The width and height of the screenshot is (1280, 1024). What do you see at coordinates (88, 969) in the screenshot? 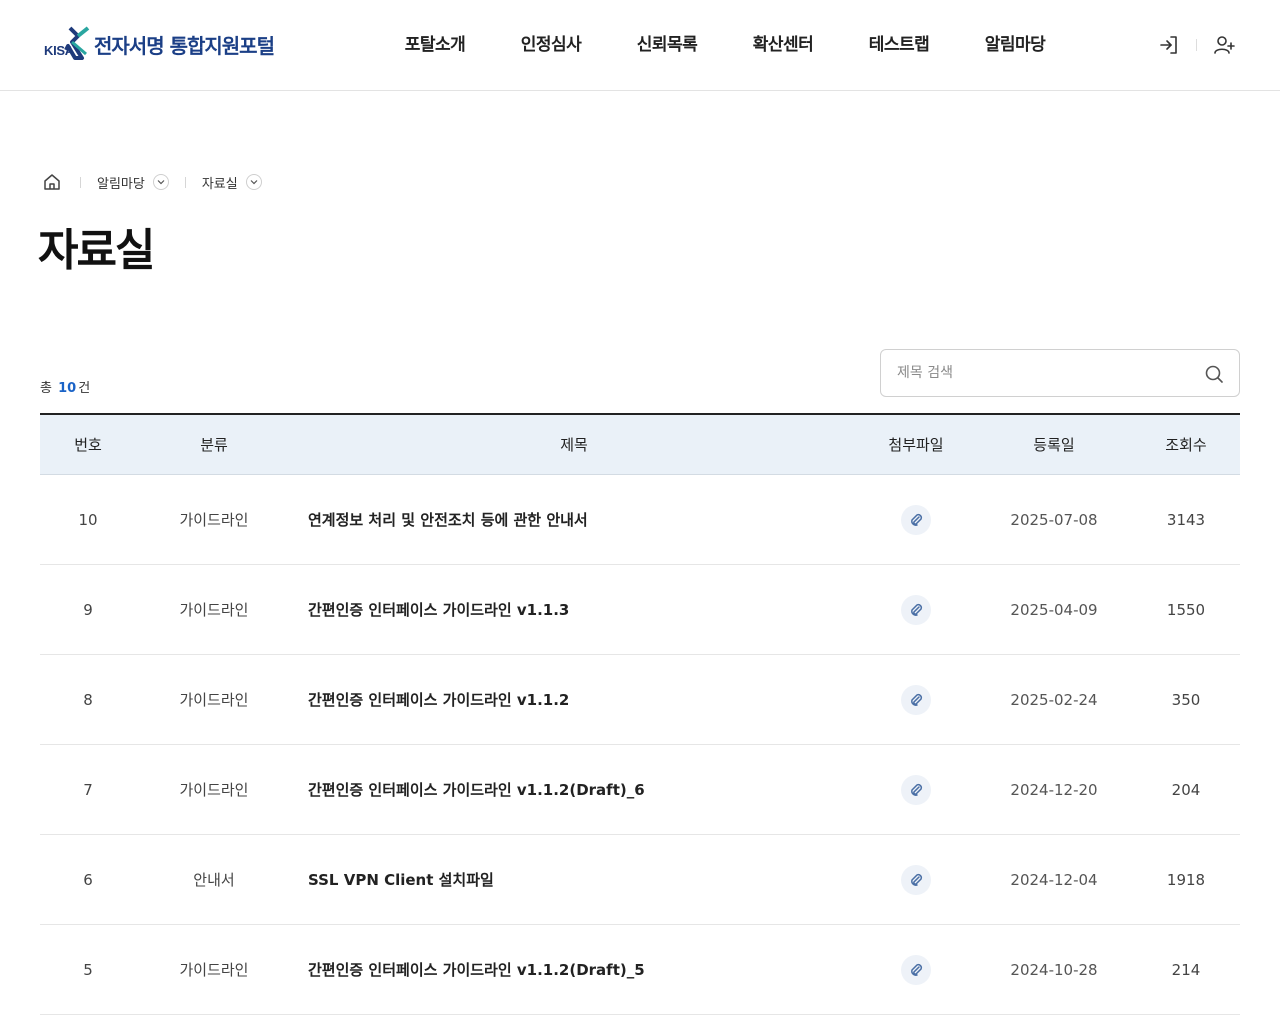
I see `row-number: 5` at bounding box center [88, 969].